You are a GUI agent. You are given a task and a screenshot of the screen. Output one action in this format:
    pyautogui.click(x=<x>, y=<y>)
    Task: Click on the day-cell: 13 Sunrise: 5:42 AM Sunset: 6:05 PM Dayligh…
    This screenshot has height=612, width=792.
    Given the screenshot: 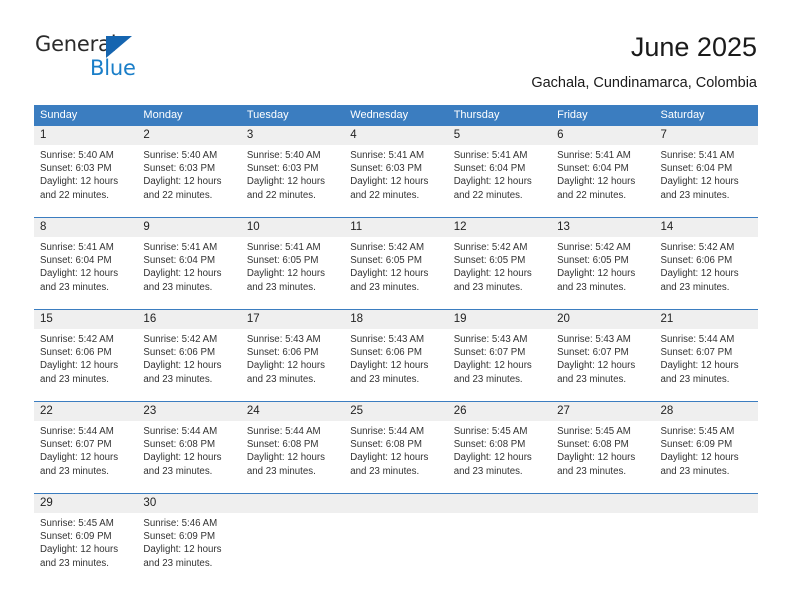 What is the action you would take?
    pyautogui.click(x=603, y=259)
    